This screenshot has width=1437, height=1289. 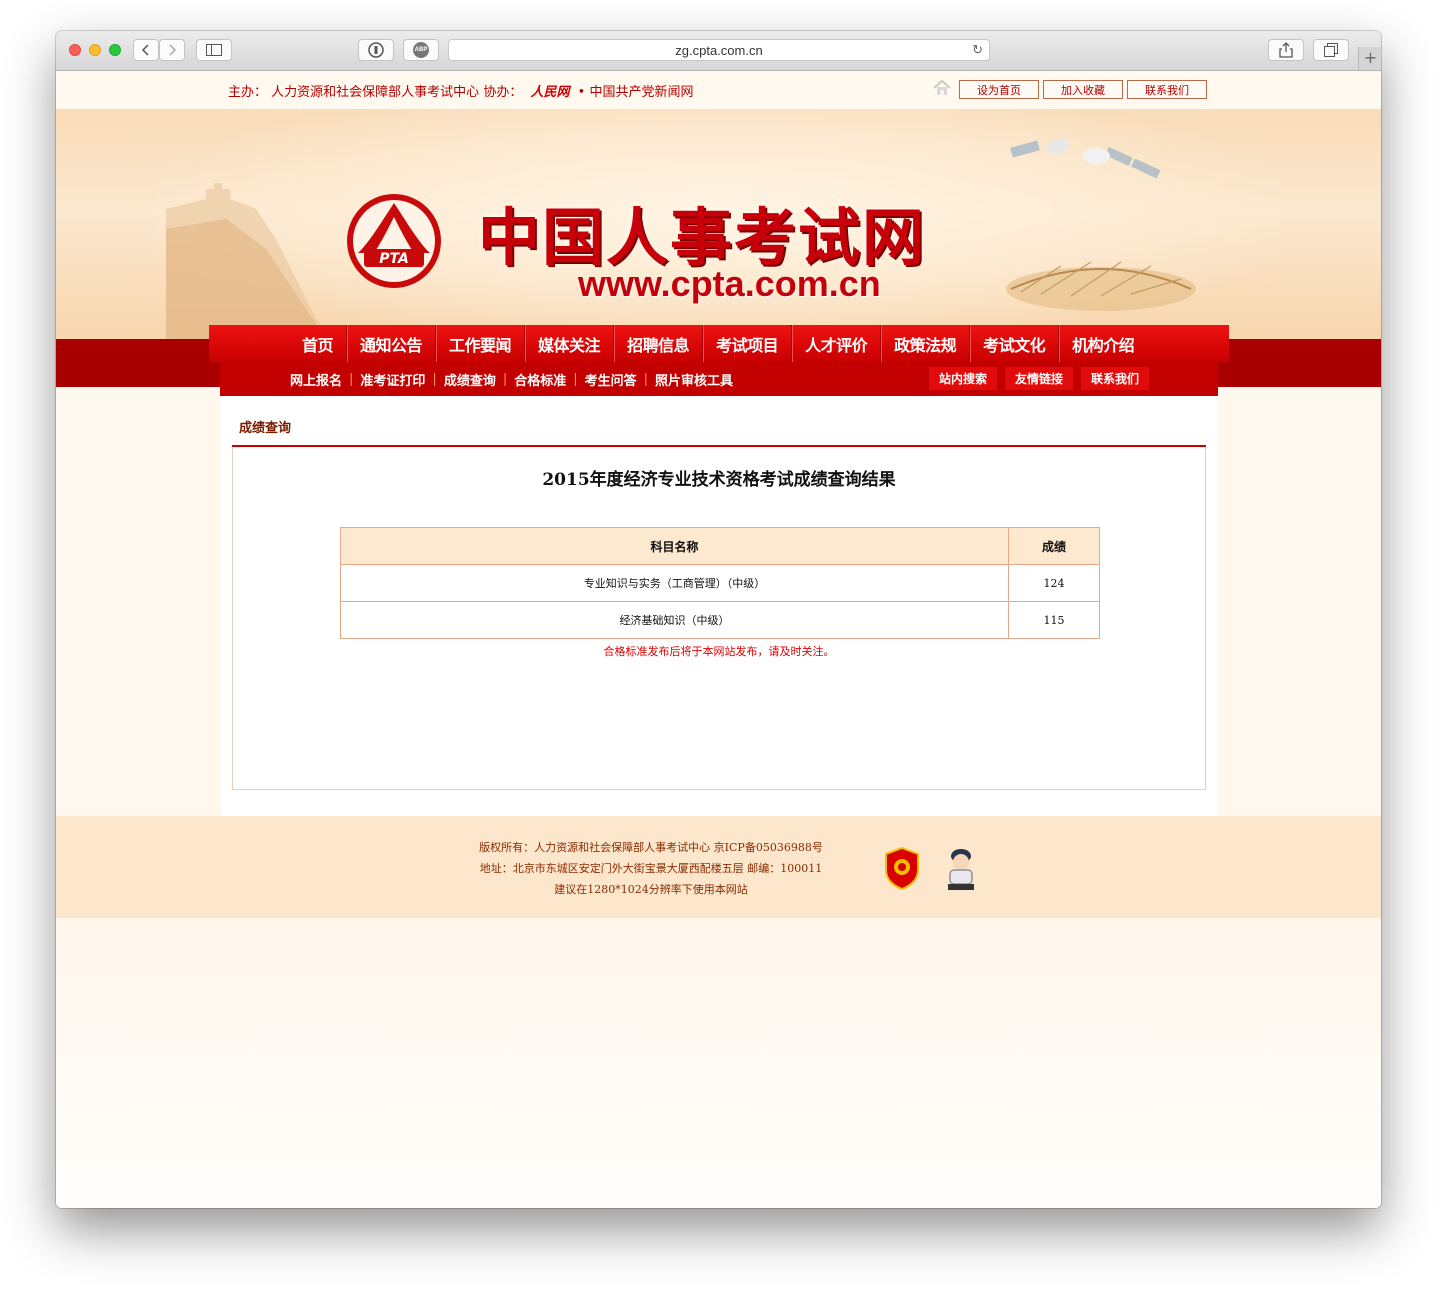 I want to click on birds-nest-illustration, so click(x=1101, y=286).